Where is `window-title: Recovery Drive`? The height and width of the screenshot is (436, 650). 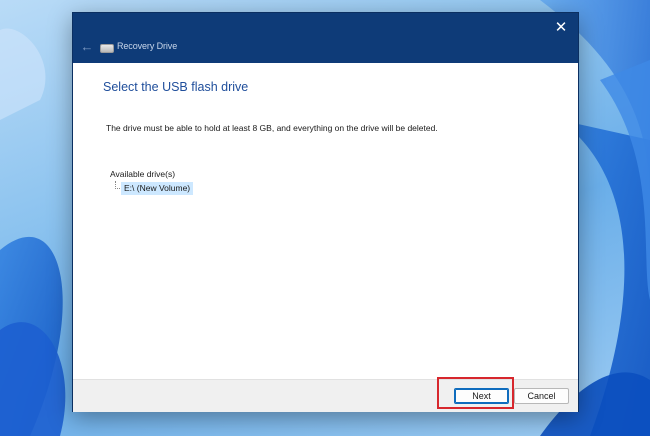
window-title: Recovery Drive is located at coordinates (147, 46).